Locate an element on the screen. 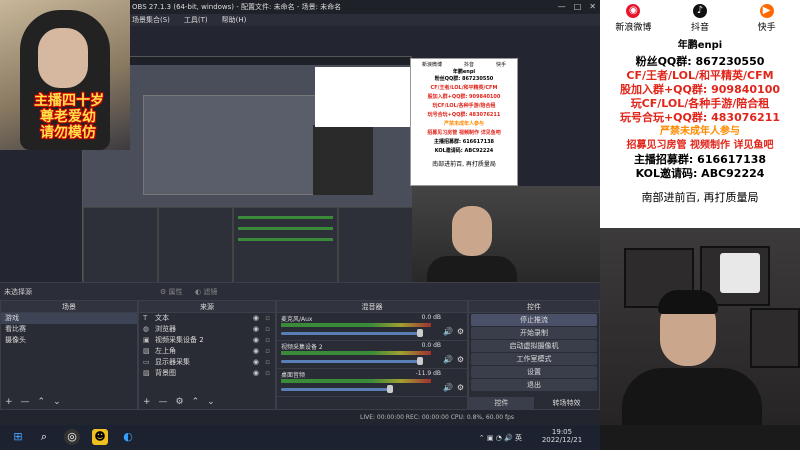  add-source-button: + is located at coordinates (147, 402).